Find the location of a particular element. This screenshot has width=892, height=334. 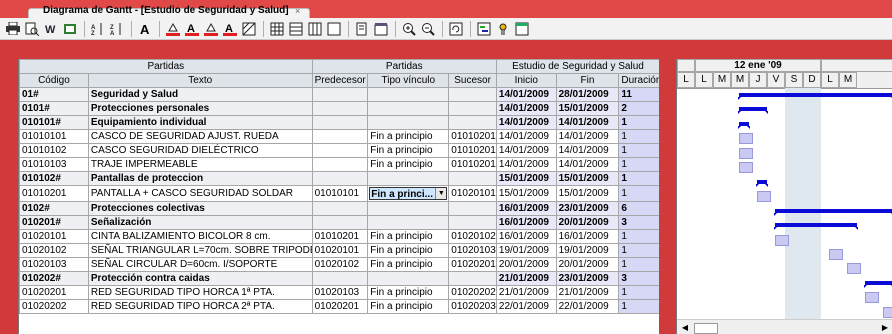

cell-inicio: 15/01/2009 is located at coordinates (526, 178).